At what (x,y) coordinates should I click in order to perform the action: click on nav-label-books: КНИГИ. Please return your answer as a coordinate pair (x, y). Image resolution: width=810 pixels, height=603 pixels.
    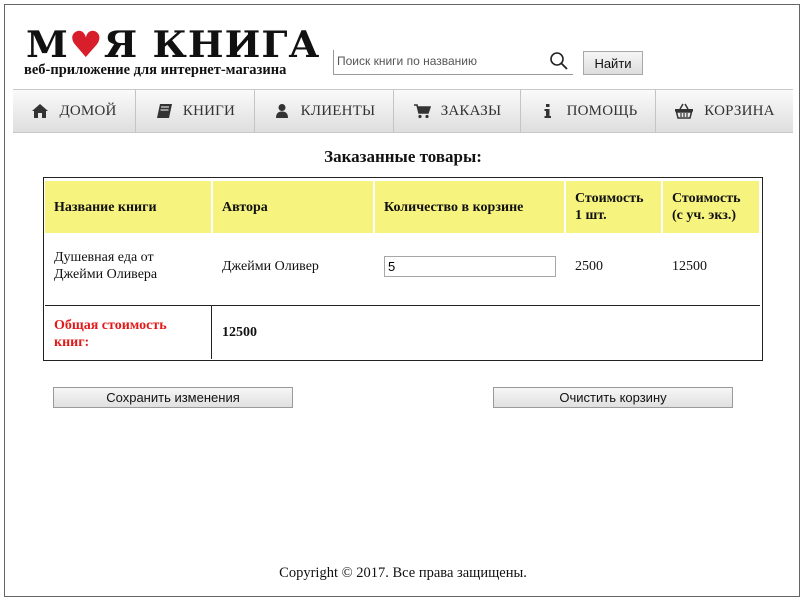
    Looking at the image, I should click on (209, 110).